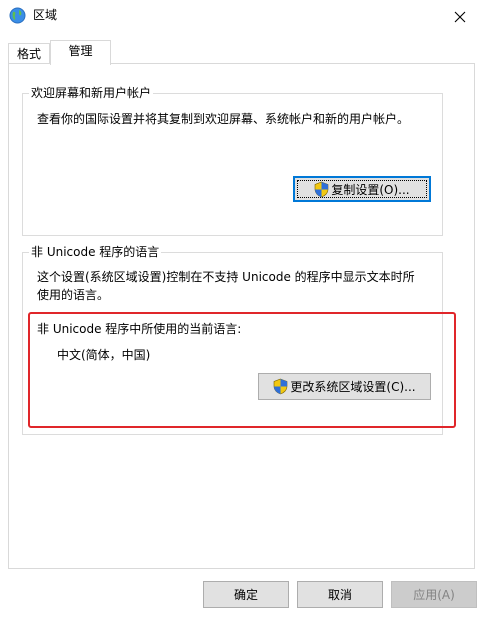 The height and width of the screenshot is (618, 483). I want to click on tab-formats: 格式, so click(29, 53).